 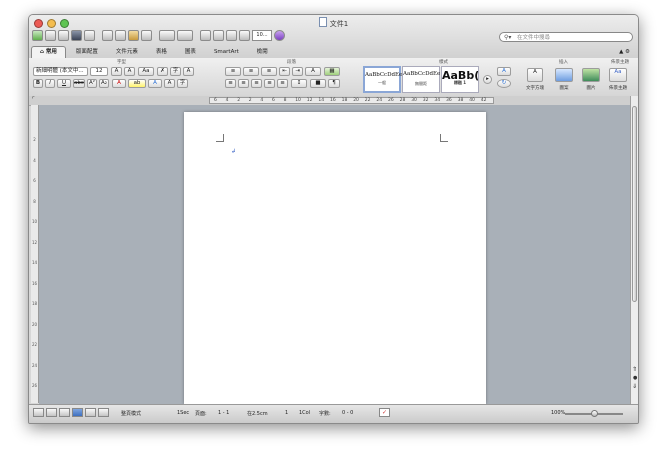 I want to click on next-page-icon: ⇓, so click(x=634, y=386).